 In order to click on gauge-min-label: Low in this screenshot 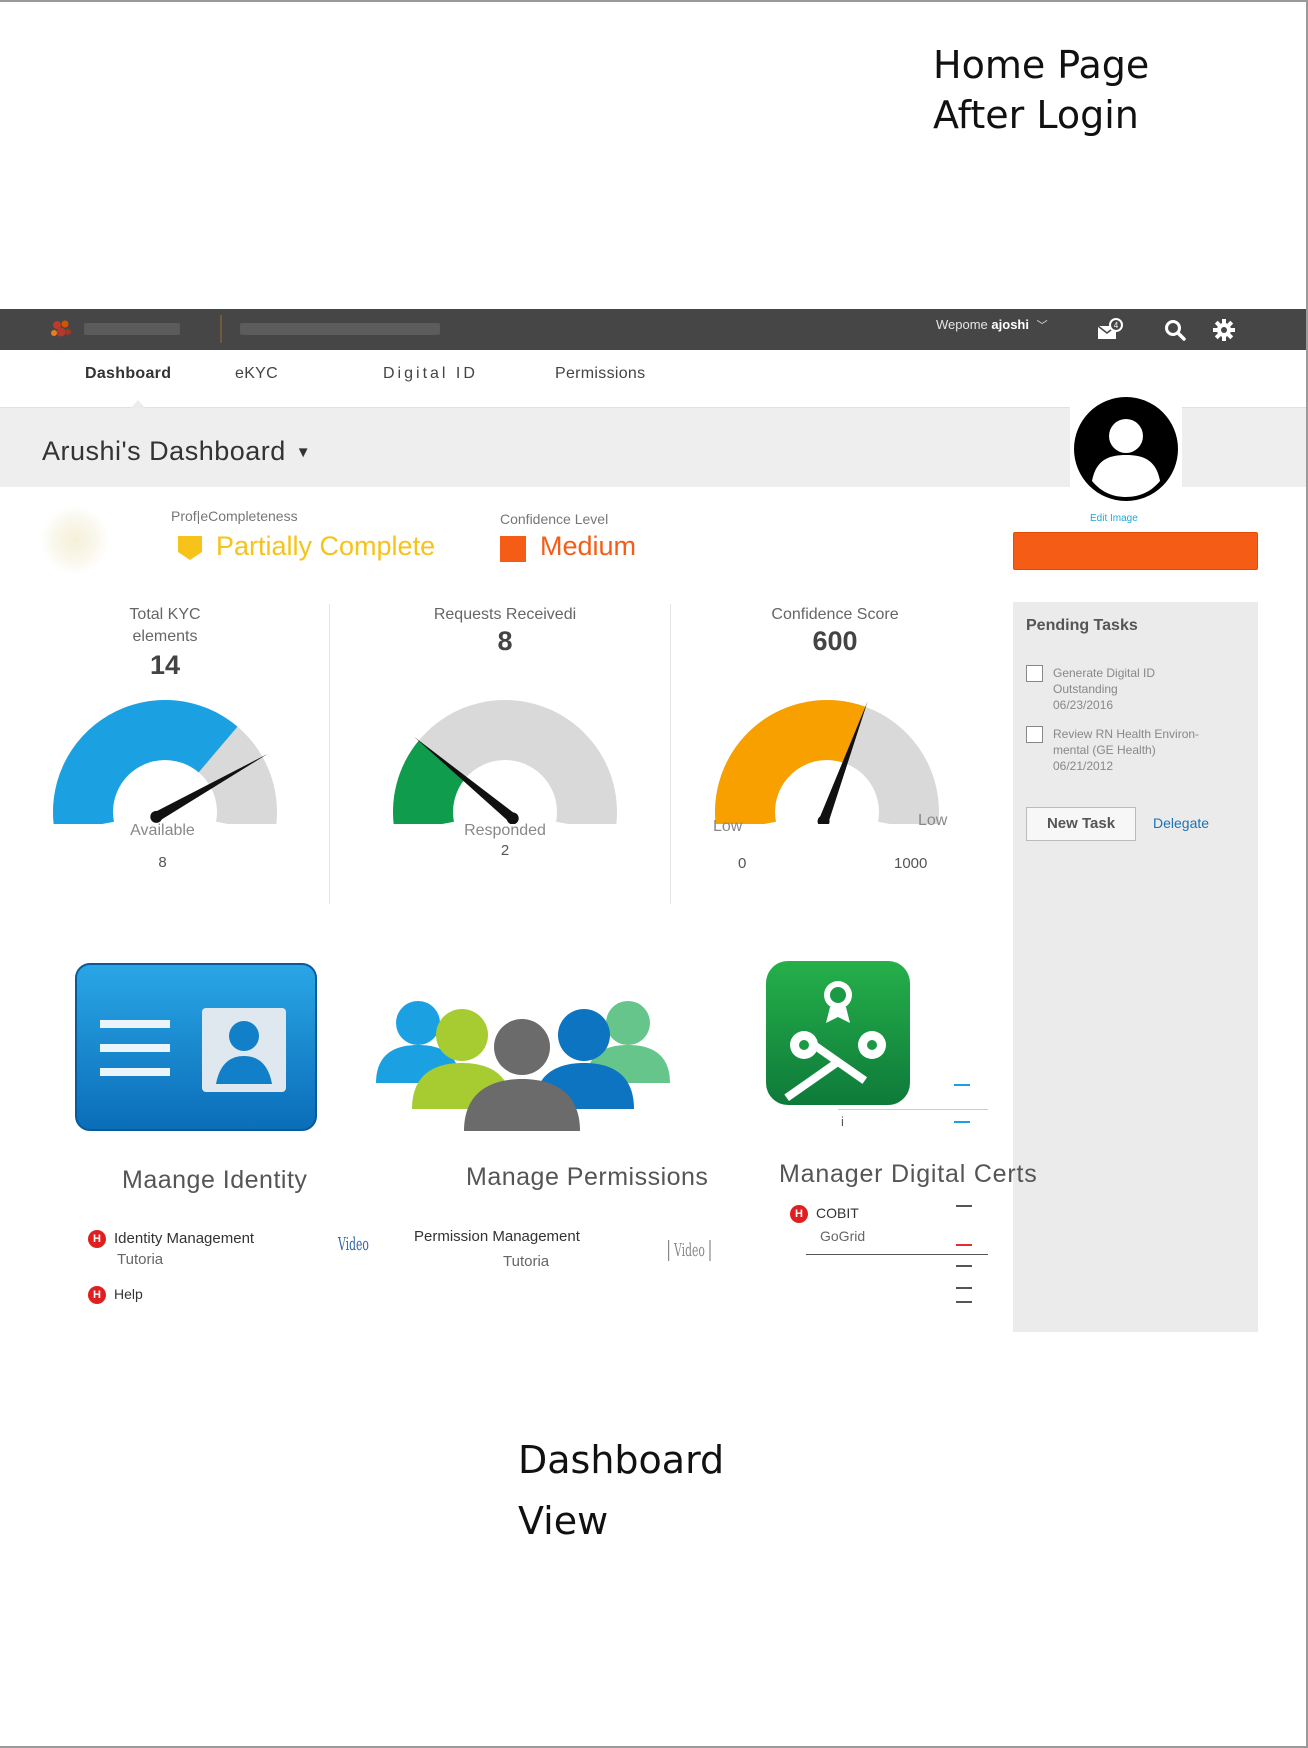, I will do `click(728, 826)`.